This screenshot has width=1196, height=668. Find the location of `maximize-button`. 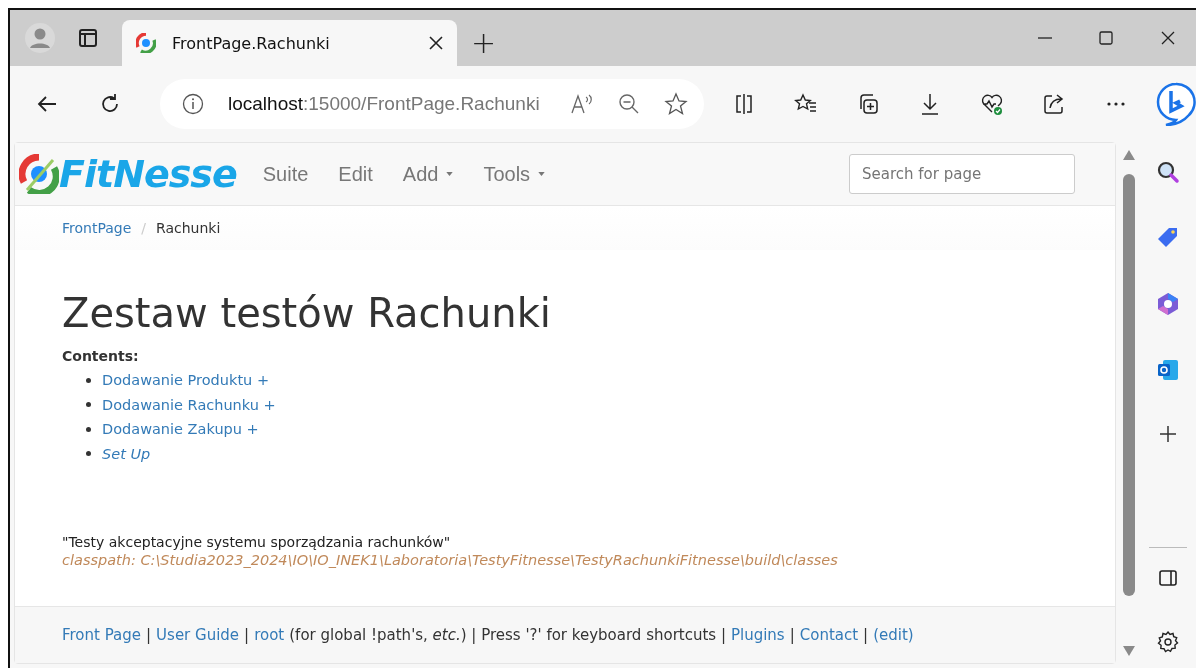

maximize-button is located at coordinates (1106, 38).